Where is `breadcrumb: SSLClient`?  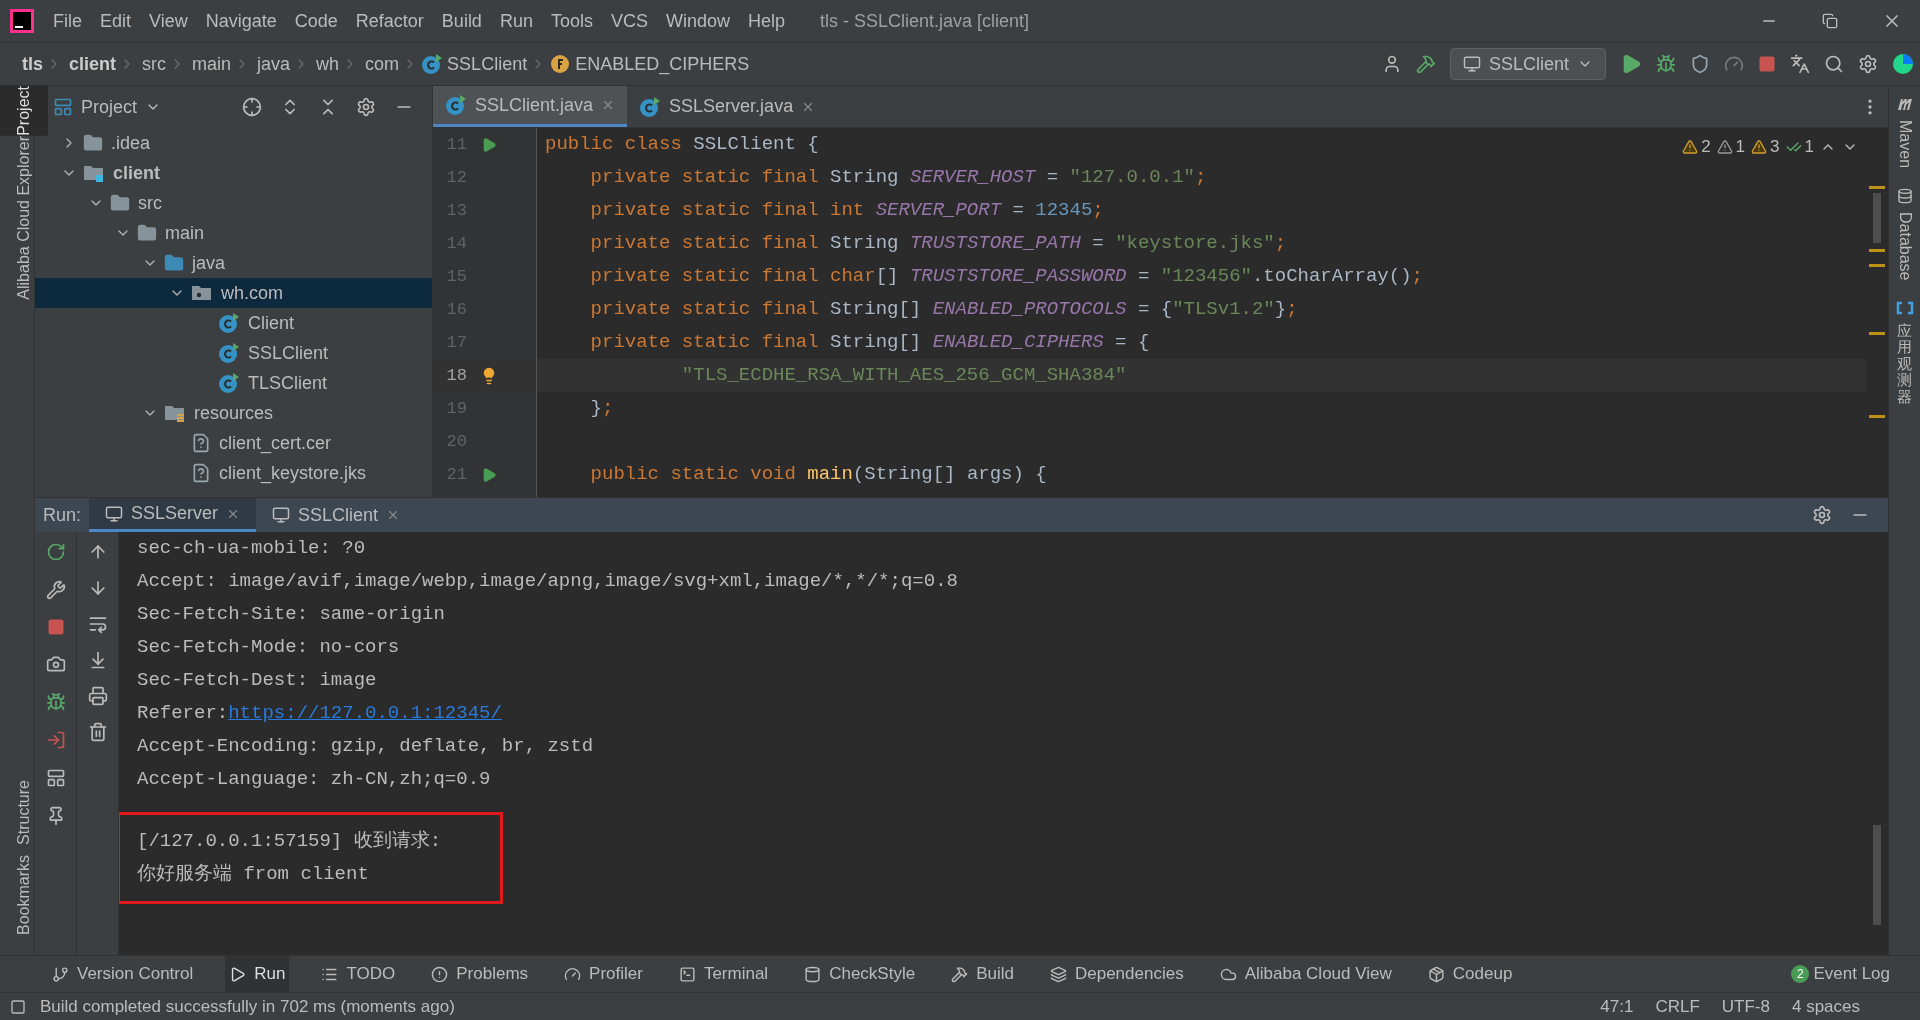 breadcrumb: SSLClient is located at coordinates (487, 64).